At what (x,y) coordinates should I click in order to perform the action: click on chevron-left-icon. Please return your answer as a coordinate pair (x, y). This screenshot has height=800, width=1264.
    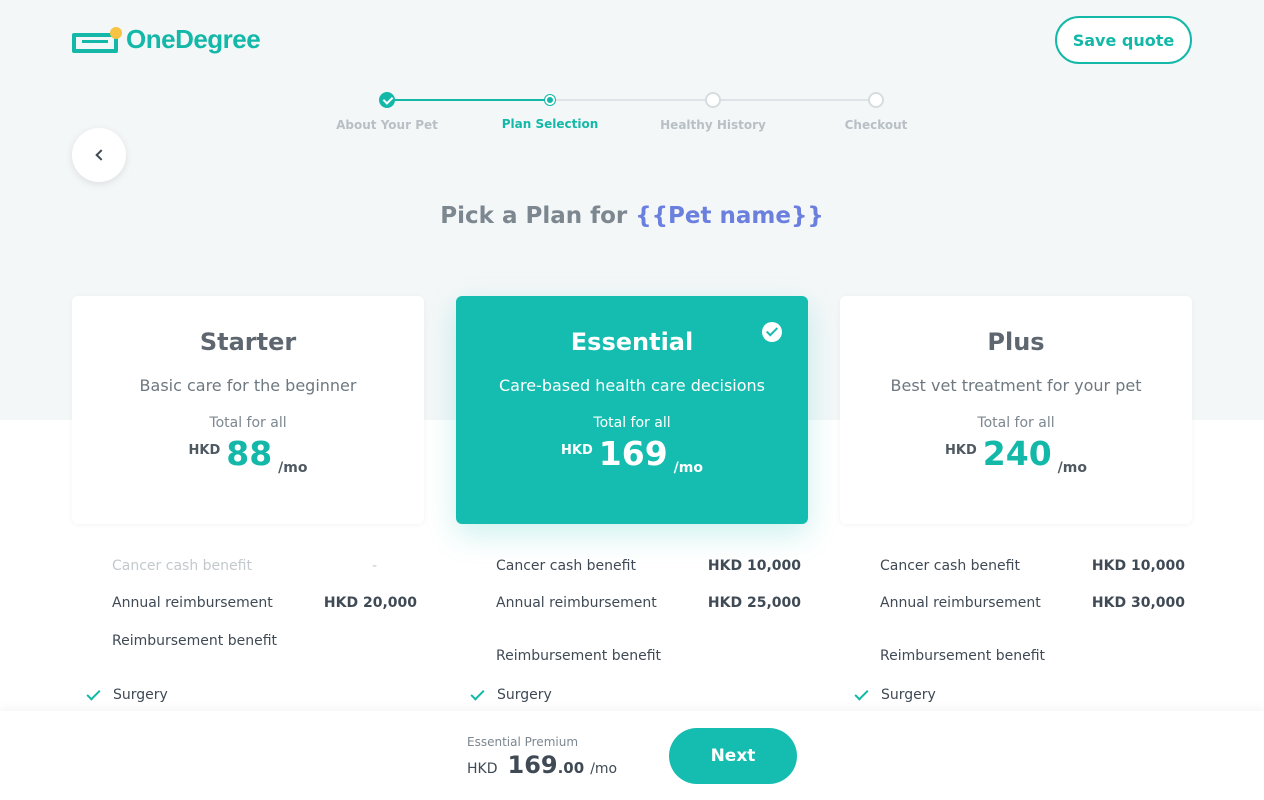
    Looking at the image, I should click on (100, 155).